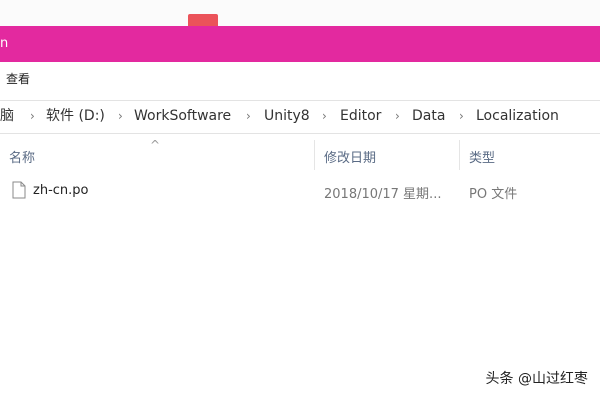 This screenshot has width=600, height=400. Describe the element at coordinates (517, 116) in the screenshot. I see `breadcrumb-item-localization: Localization` at that location.